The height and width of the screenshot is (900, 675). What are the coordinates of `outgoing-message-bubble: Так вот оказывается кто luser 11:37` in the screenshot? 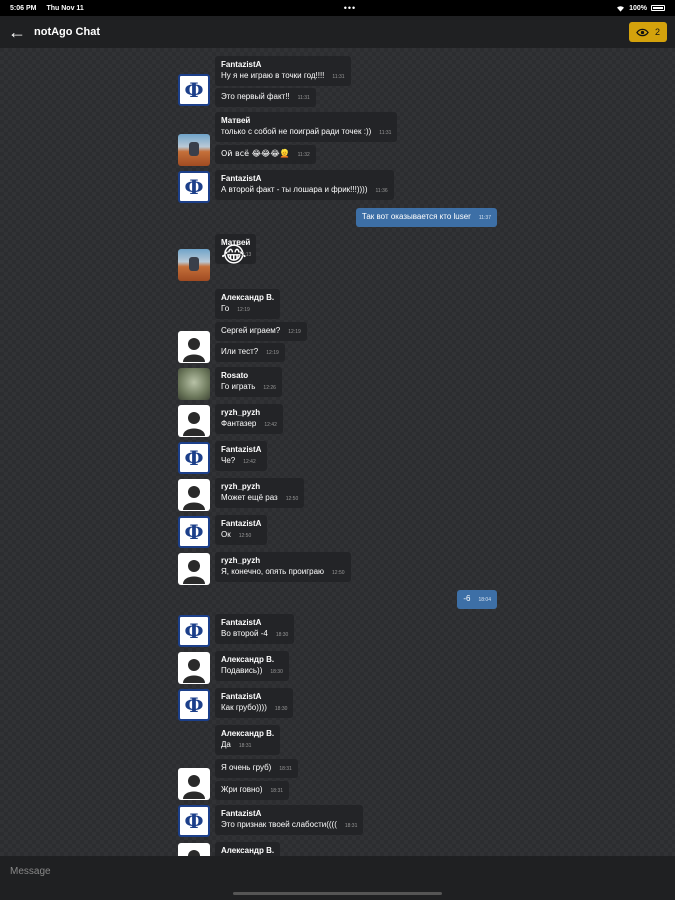 It's located at (426, 217).